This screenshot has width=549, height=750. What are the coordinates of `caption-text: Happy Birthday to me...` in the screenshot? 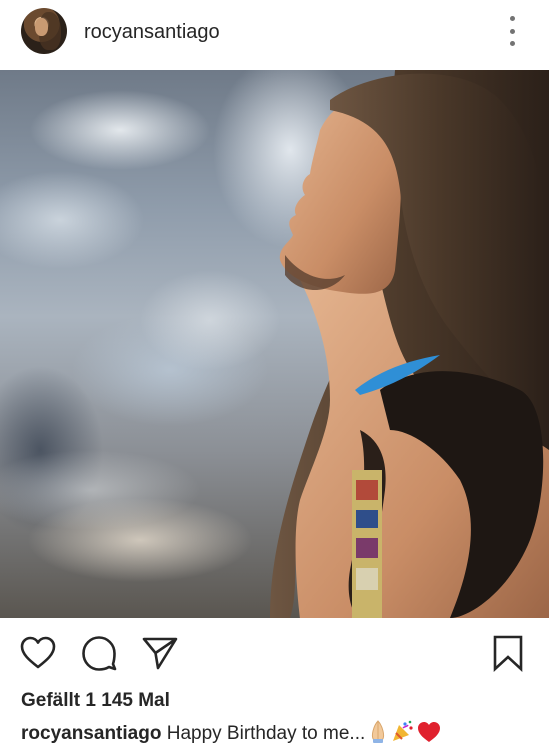 It's located at (266, 733).